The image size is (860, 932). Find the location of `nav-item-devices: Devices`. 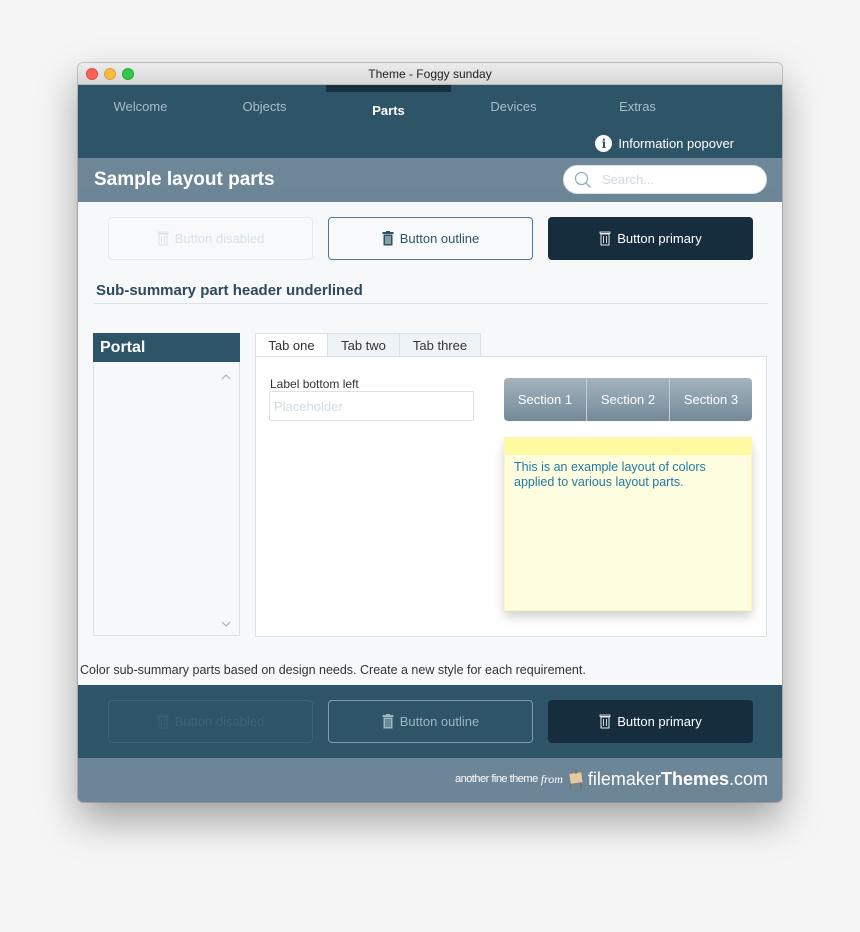

nav-item-devices: Devices is located at coordinates (513, 106).